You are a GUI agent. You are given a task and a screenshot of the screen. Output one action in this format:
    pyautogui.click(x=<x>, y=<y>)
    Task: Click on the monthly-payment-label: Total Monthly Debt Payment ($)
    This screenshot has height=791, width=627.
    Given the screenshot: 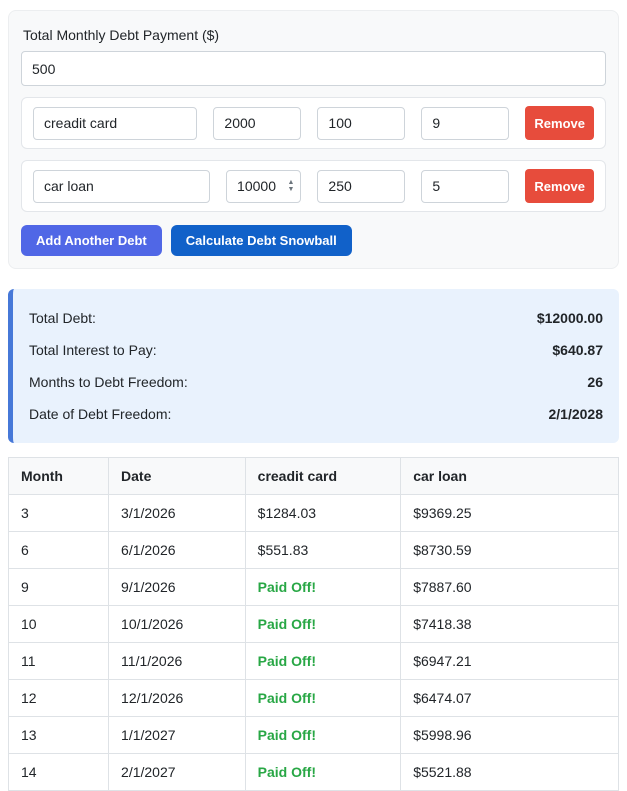 What is the action you would take?
    pyautogui.click(x=121, y=35)
    